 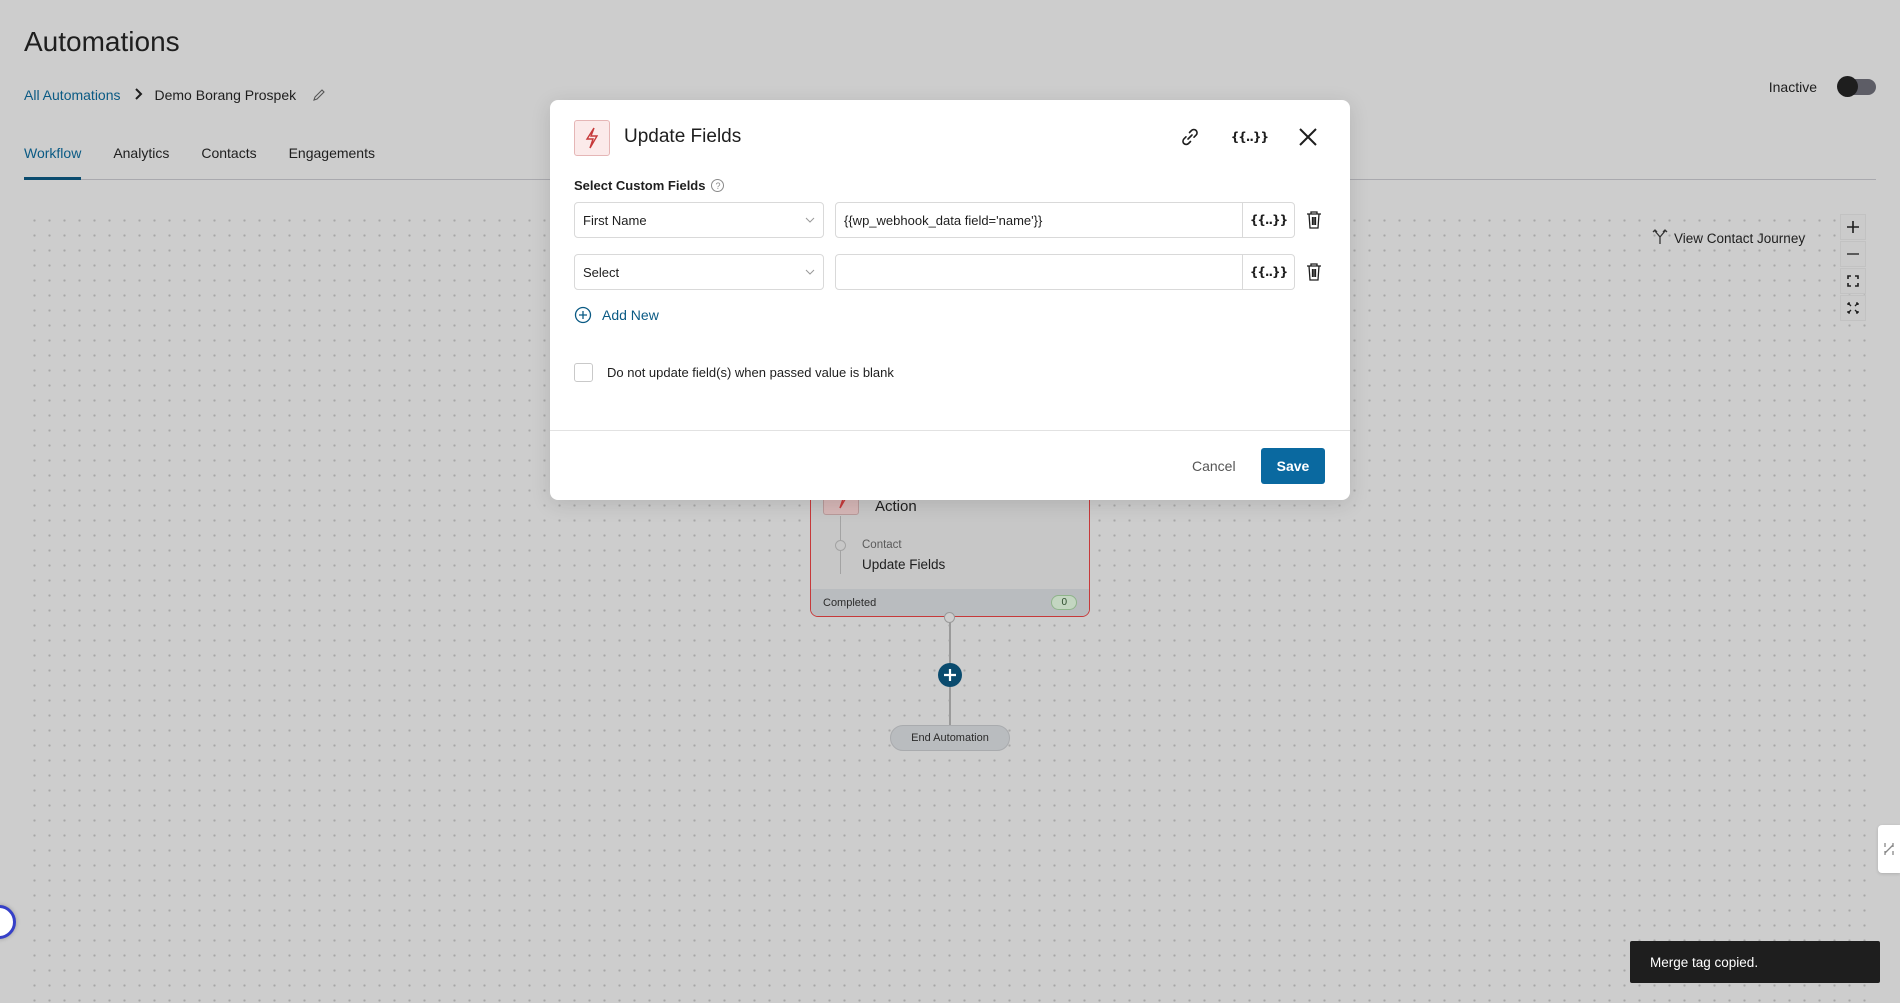 What do you see at coordinates (718, 185) in the screenshot?
I see `help-icon: ?` at bounding box center [718, 185].